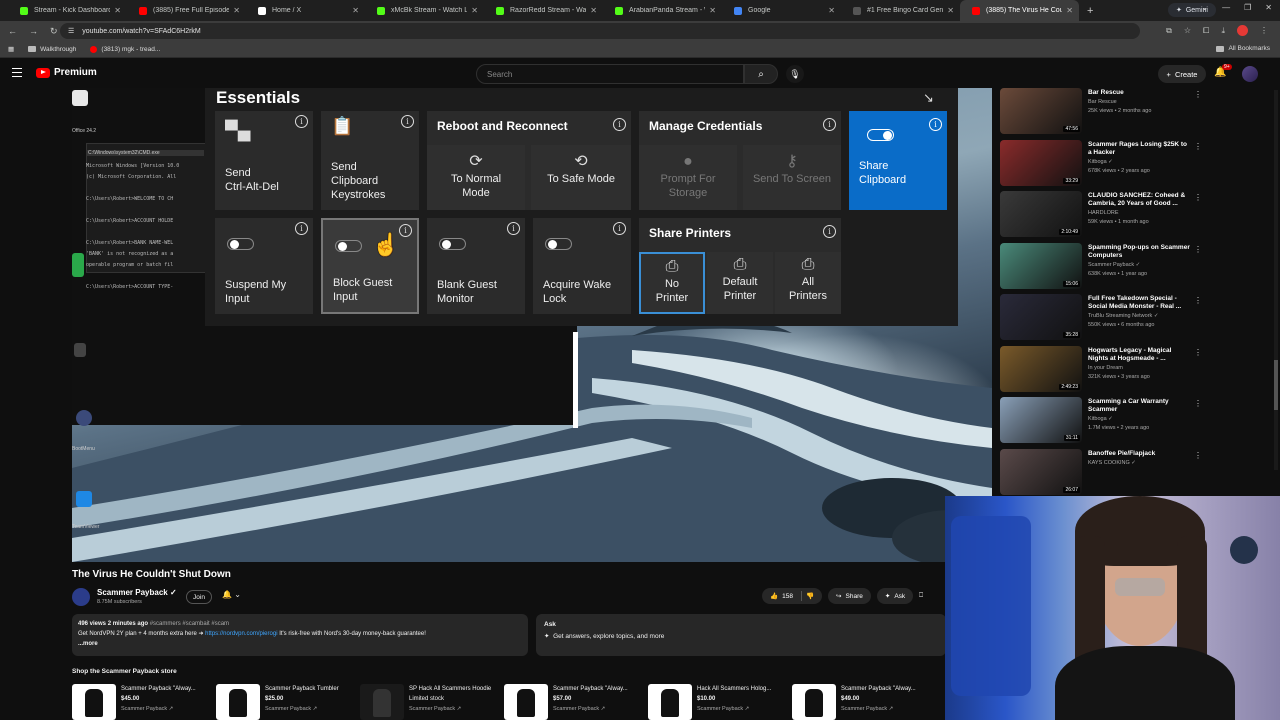  What do you see at coordinates (17, 72) in the screenshot?
I see `hamburger-menu-icon` at bounding box center [17, 72].